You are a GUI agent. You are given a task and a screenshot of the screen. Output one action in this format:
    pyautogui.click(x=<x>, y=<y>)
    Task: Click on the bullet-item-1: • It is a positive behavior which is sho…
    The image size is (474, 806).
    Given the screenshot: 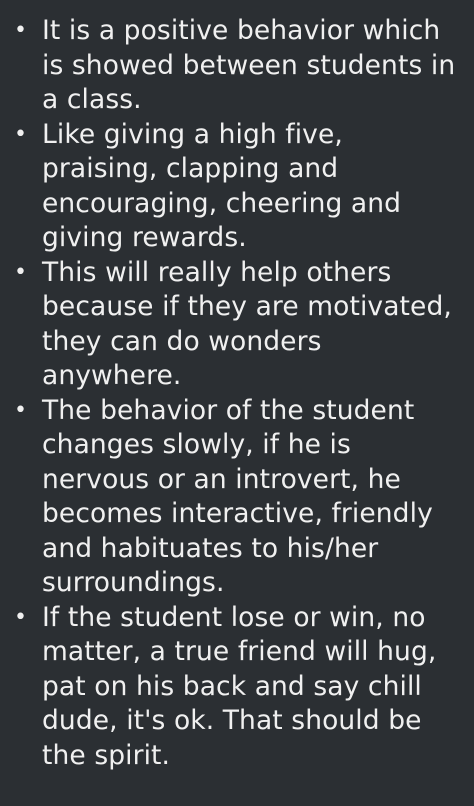 What is the action you would take?
    pyautogui.click(x=238, y=66)
    